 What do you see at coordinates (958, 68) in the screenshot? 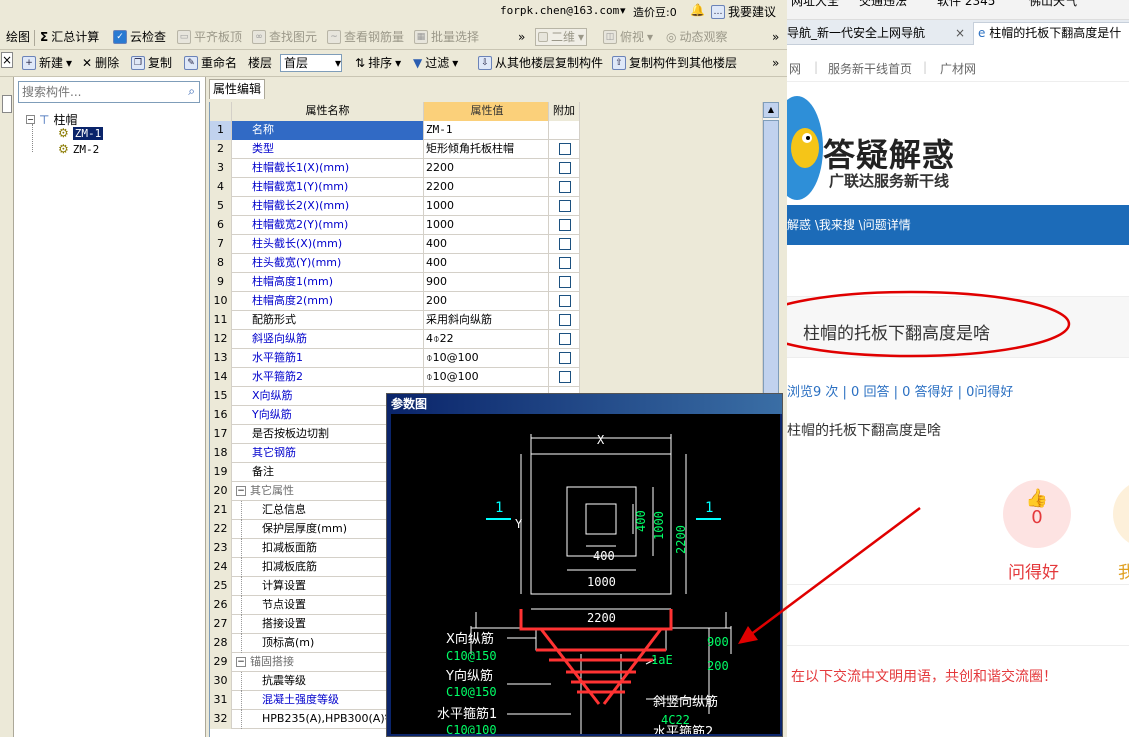
I see `site-nav-link: 广材网` at bounding box center [958, 68].